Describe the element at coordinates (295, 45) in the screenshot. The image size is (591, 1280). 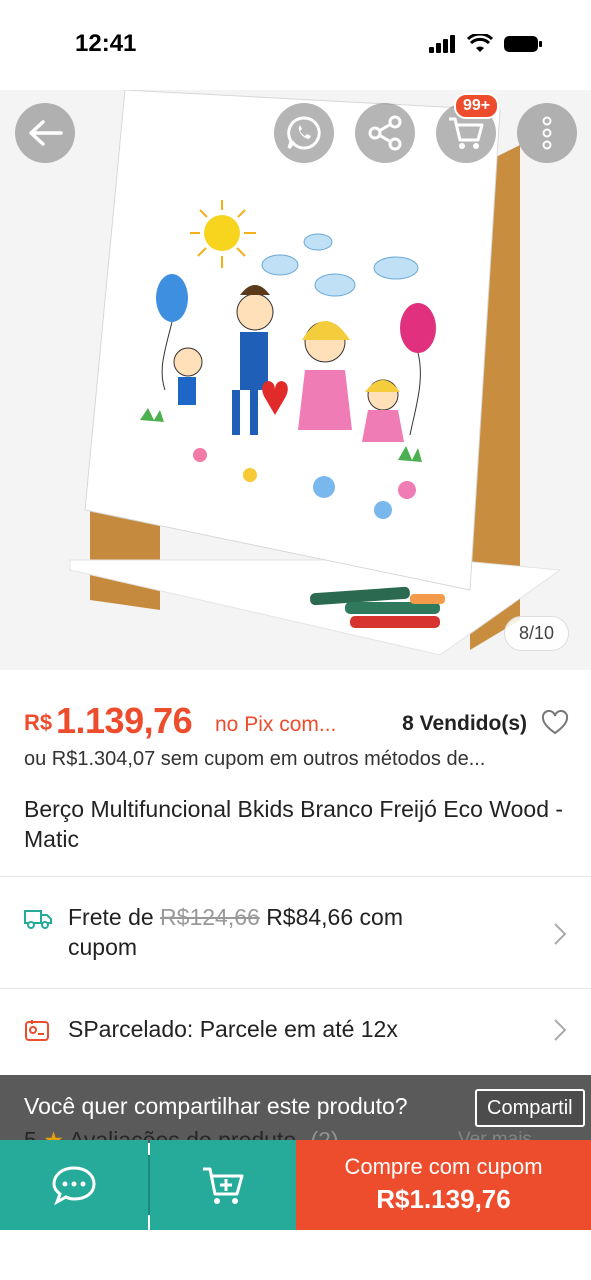
I see `status-bar: 12:41` at that location.